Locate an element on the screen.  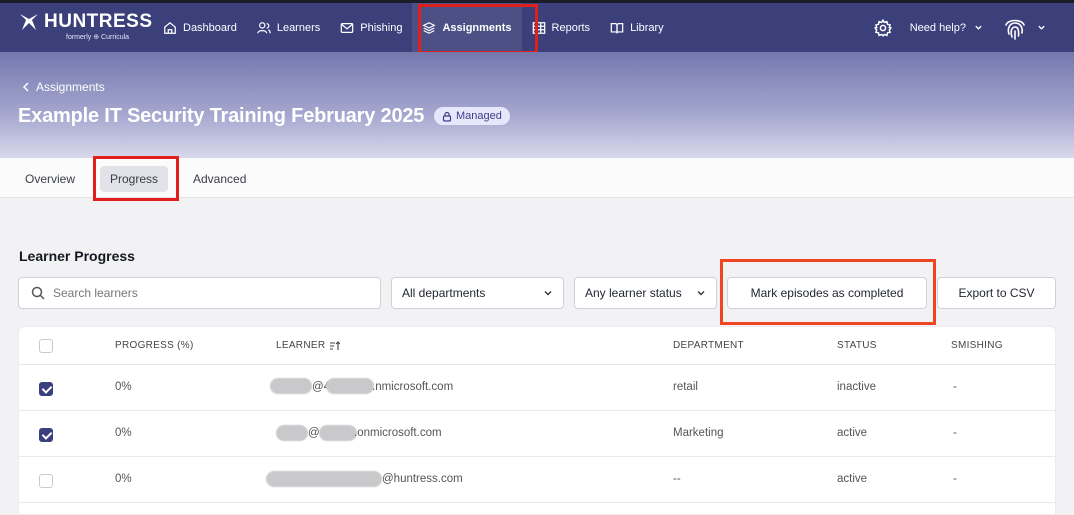
nav-dashboard: Dashboard is located at coordinates (200, 27).